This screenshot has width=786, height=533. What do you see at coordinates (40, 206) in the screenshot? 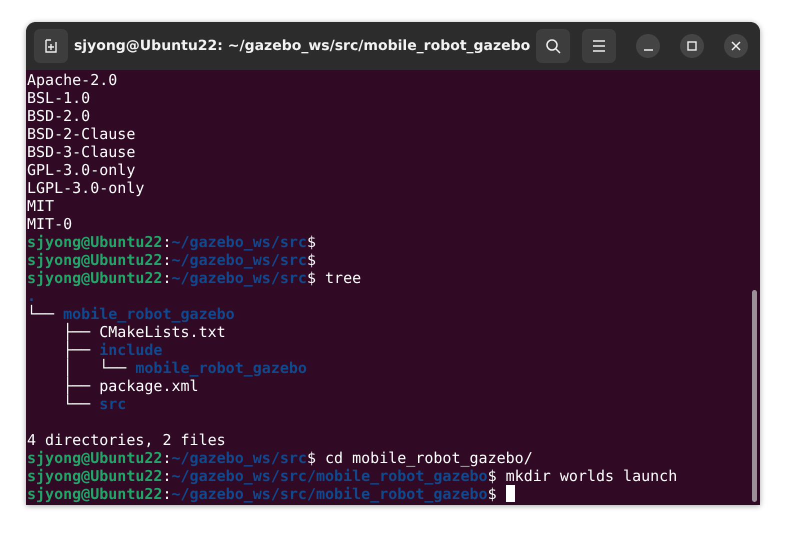
I see `terminal-line: MIT` at bounding box center [40, 206].